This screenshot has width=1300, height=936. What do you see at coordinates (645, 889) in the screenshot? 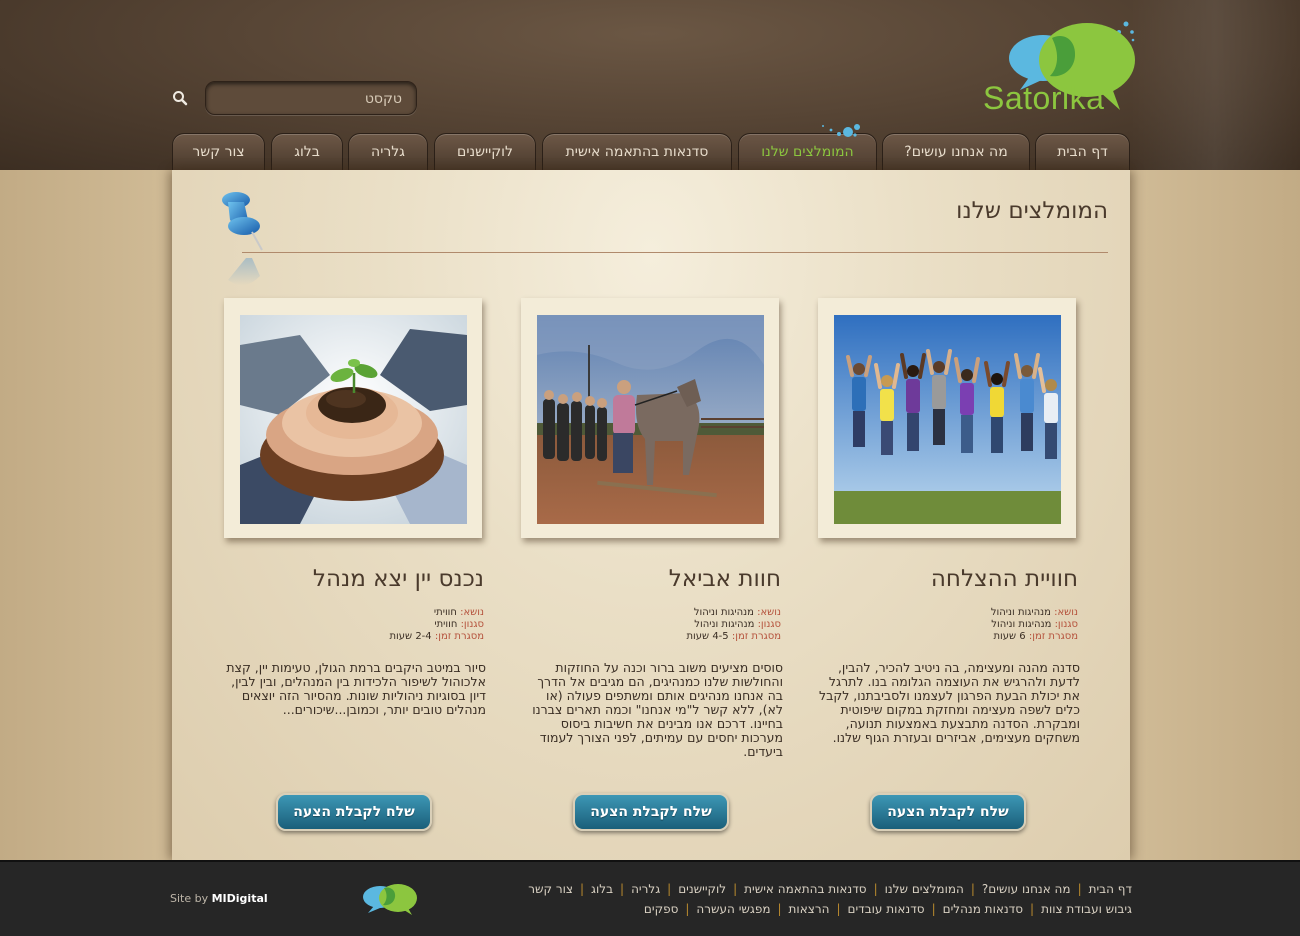
I see `footer-link-gallery: גלריה` at bounding box center [645, 889].